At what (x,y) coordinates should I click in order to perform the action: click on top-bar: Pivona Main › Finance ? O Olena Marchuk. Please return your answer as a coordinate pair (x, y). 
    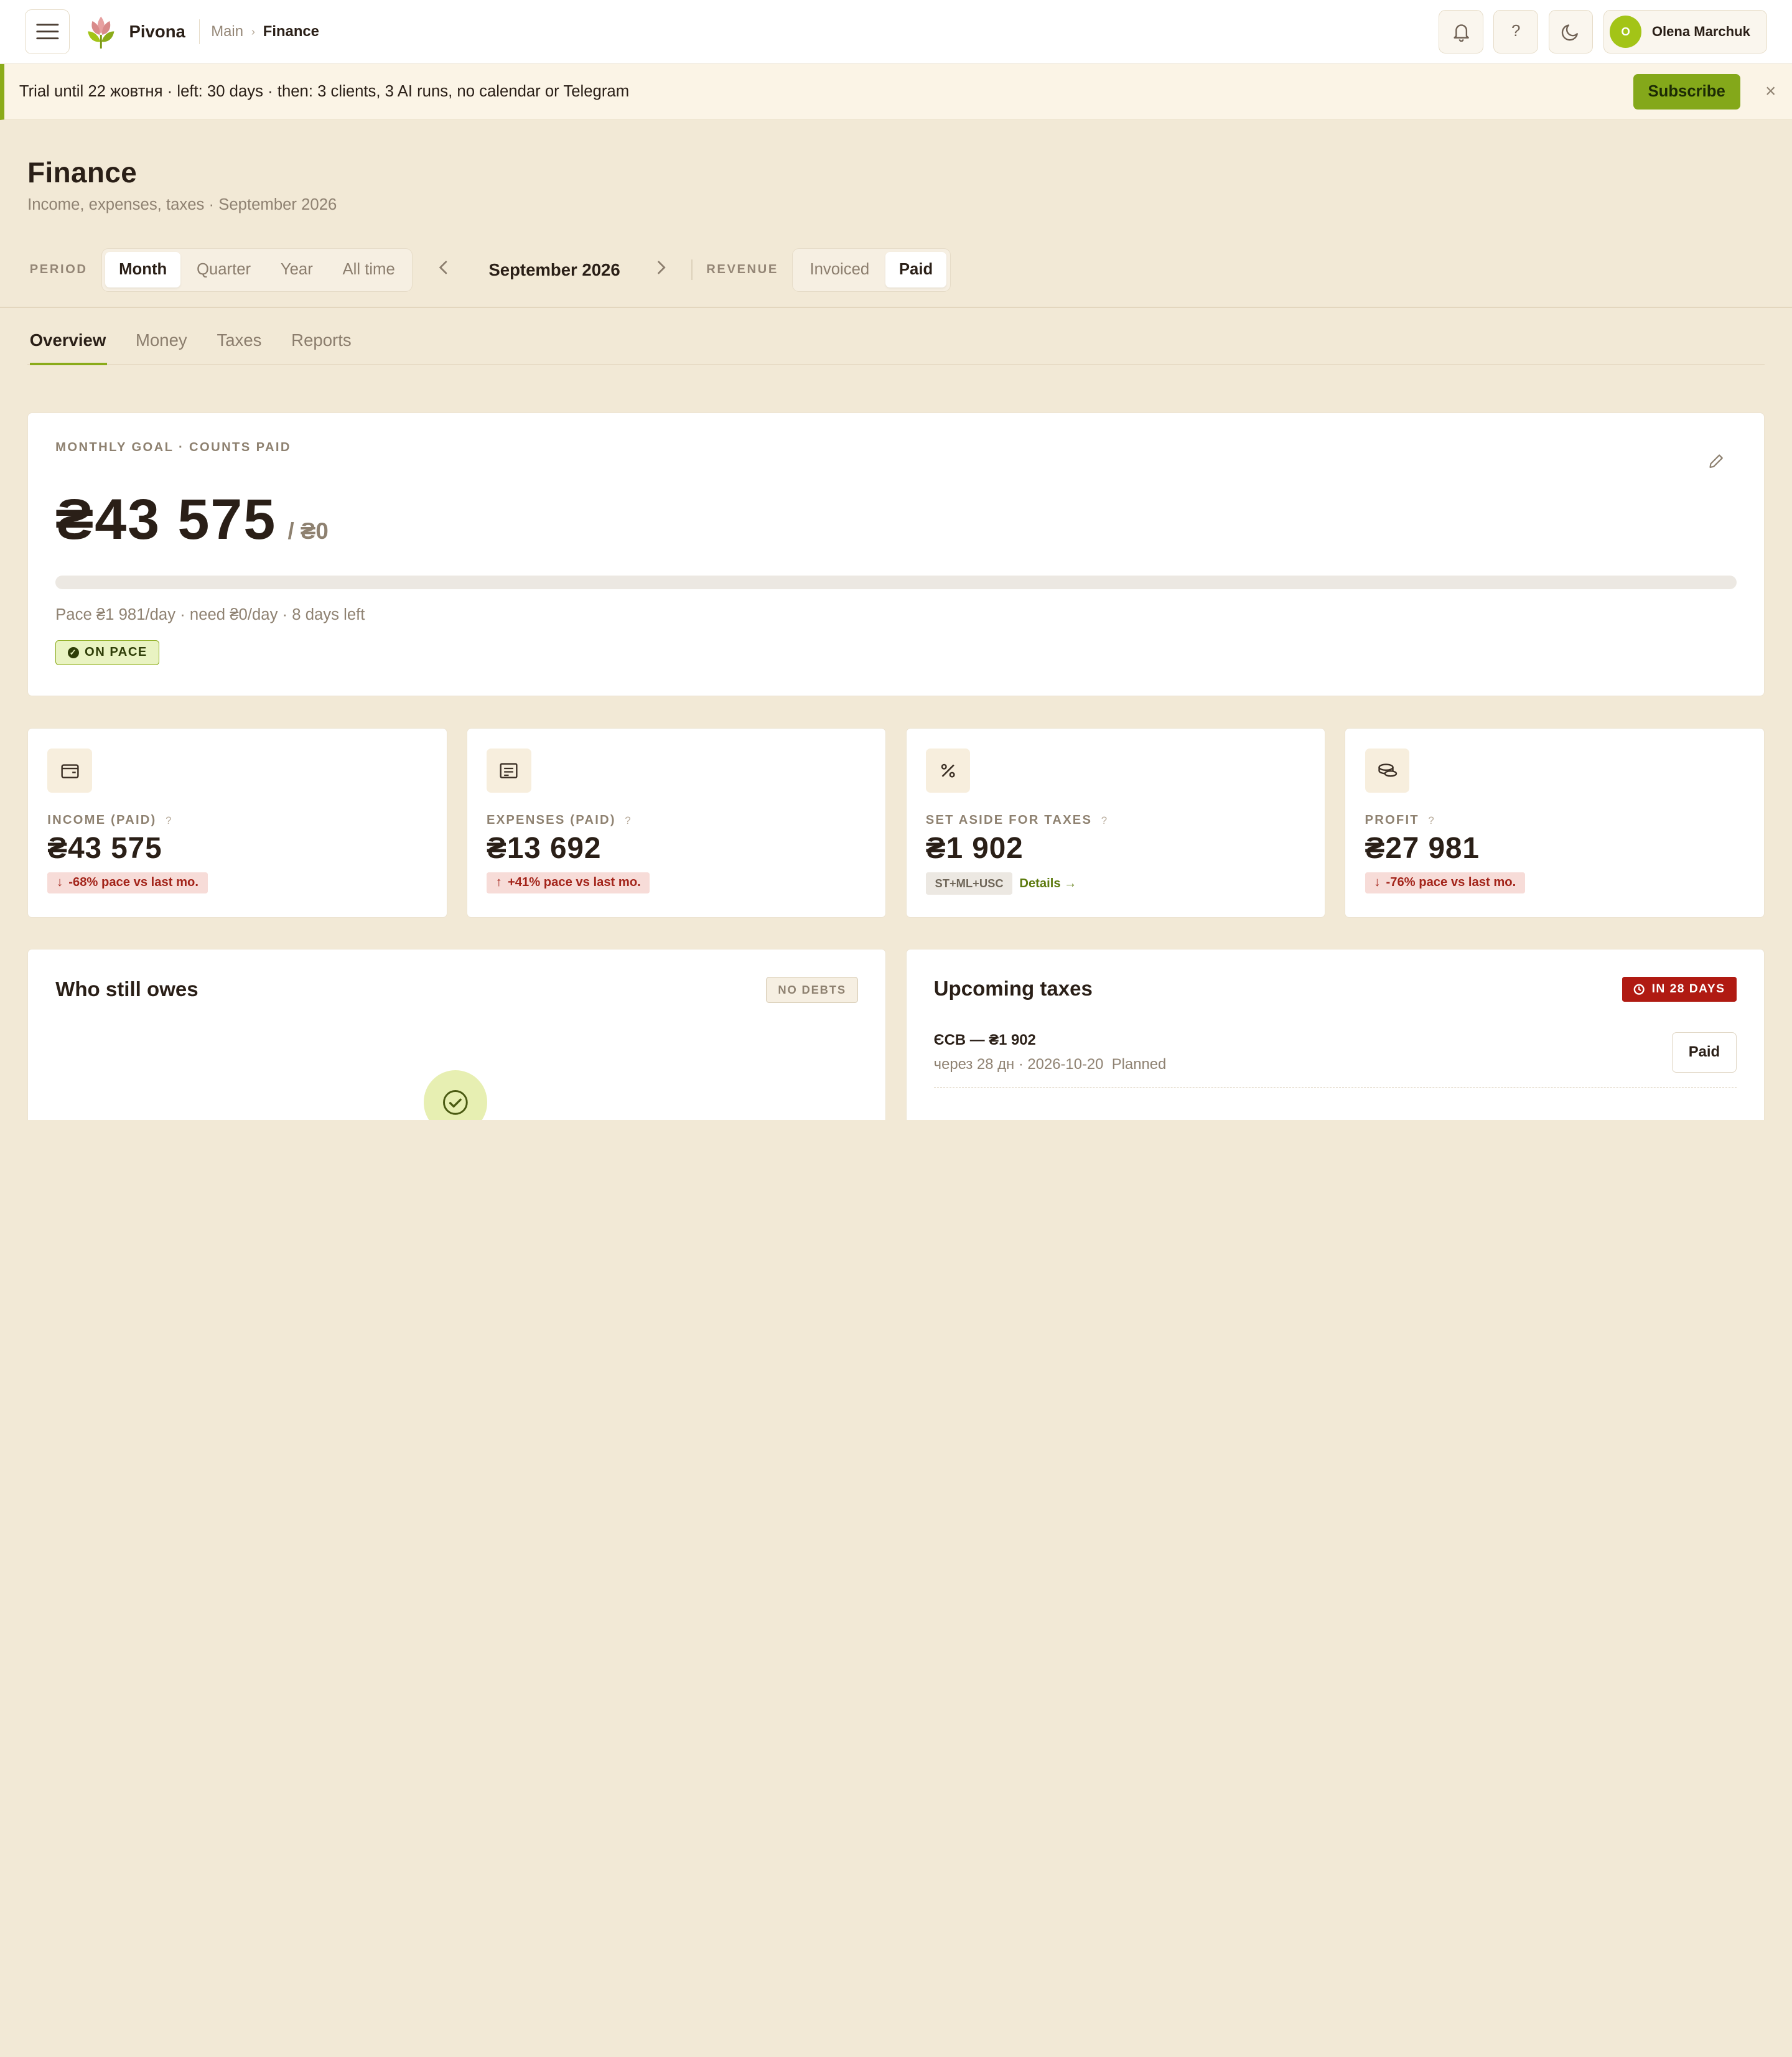
    Looking at the image, I should click on (896, 32).